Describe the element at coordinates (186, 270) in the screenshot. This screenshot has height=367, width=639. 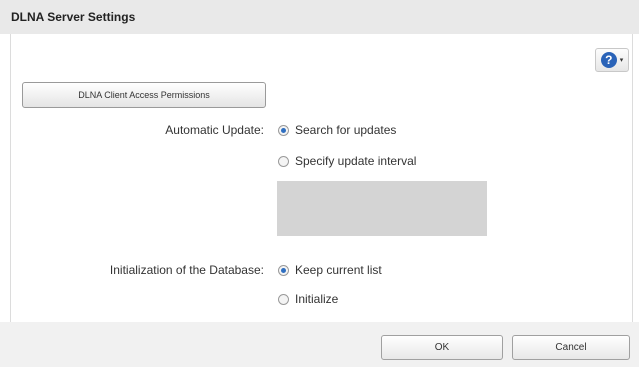
I see `database-init-label: Initialization of the Database:` at that location.